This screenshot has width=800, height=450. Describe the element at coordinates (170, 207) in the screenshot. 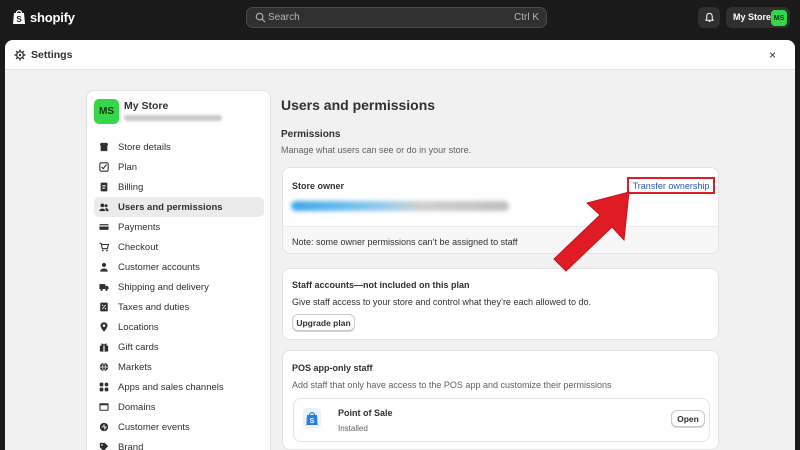

I see `sidebar-item-label: Users and permissions` at that location.